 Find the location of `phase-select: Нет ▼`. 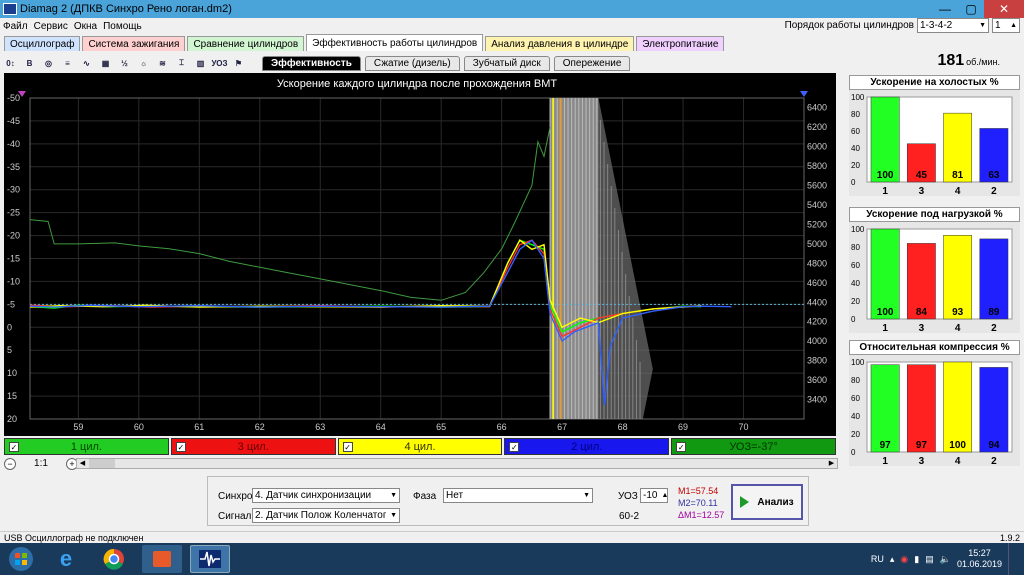

phase-select: Нет ▼ is located at coordinates (518, 495).